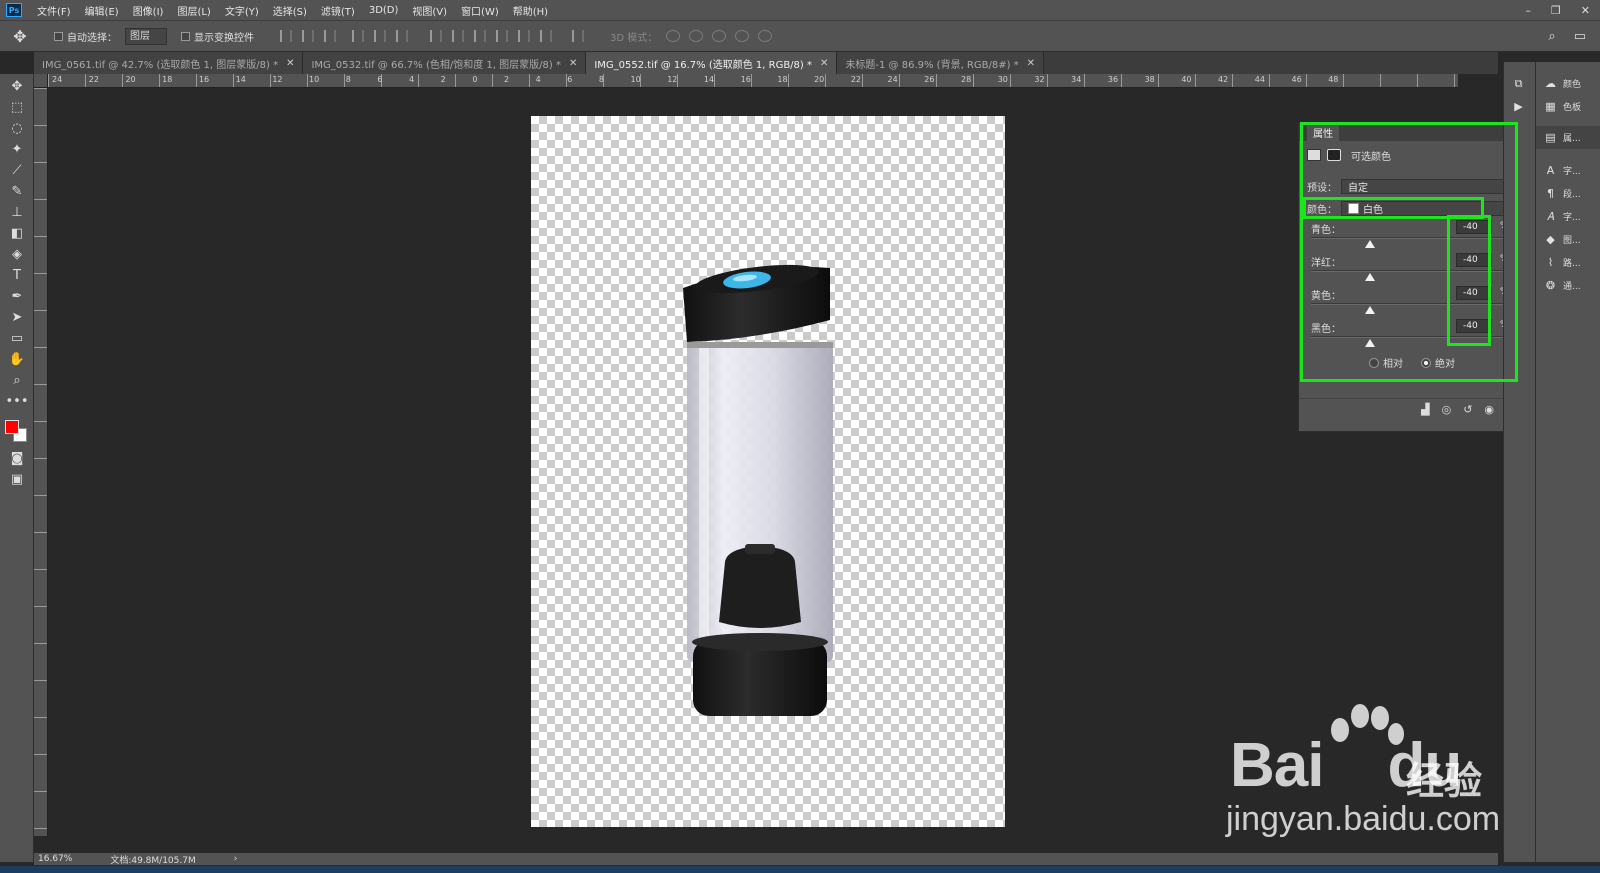  Describe the element at coordinates (17, 458) in the screenshot. I see `quick-mask-icon: ◙` at that location.